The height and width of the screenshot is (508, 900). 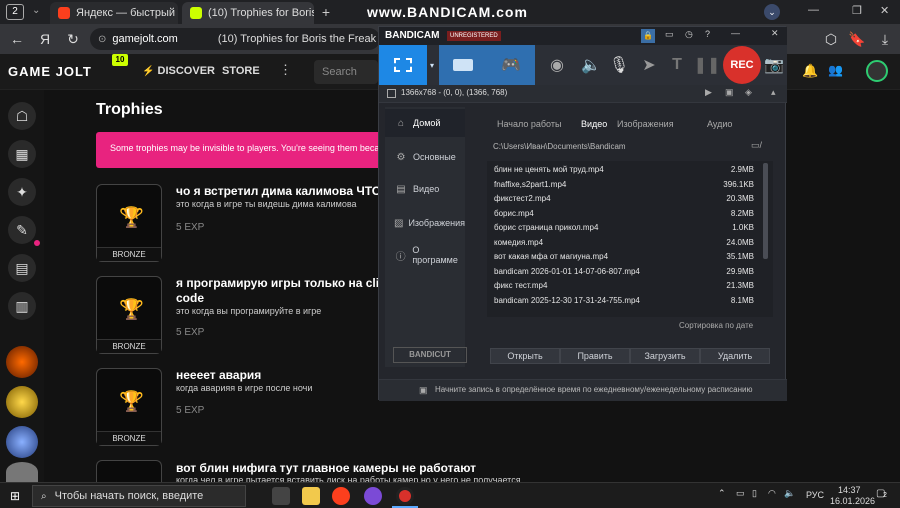 What do you see at coordinates (857, 10) in the screenshot?
I see `maximize-icon: ❐` at bounding box center [857, 10].